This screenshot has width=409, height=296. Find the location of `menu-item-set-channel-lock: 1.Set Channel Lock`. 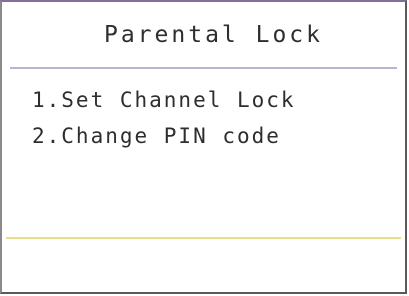

menu-item-set-channel-lock: 1.Set Channel Lock is located at coordinates (164, 100).